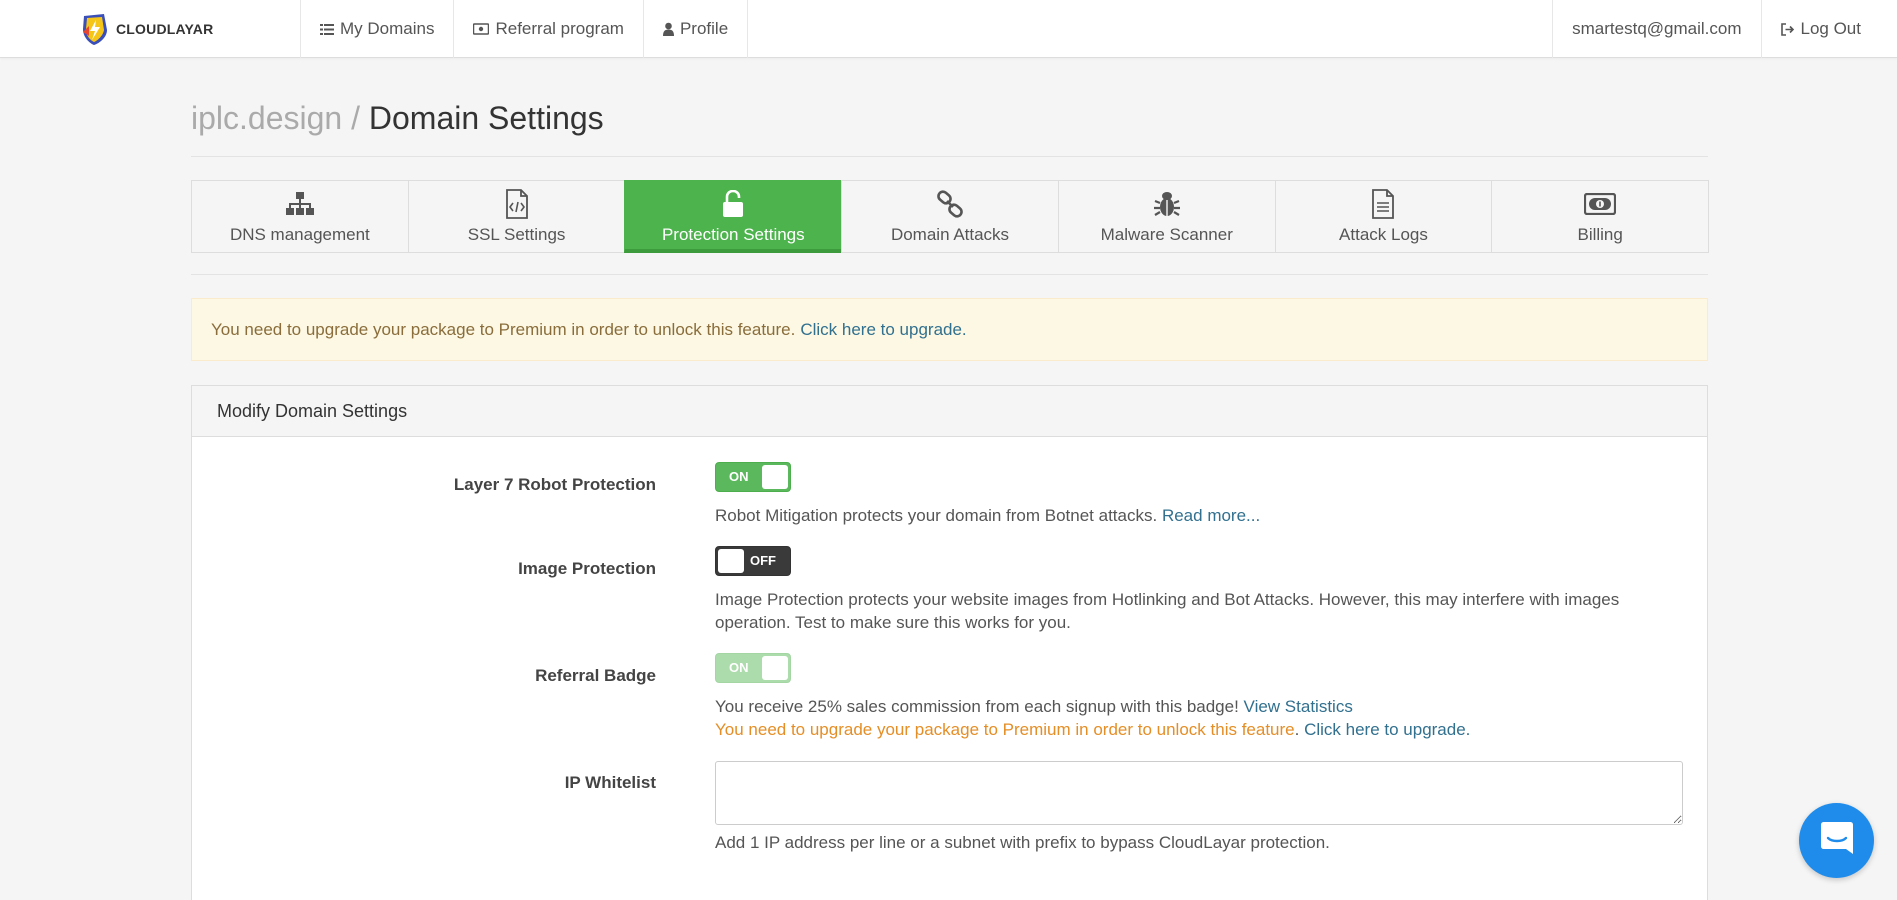 The image size is (1897, 900). What do you see at coordinates (753, 477) in the screenshot?
I see `robot-protection-toggle: ON` at bounding box center [753, 477].